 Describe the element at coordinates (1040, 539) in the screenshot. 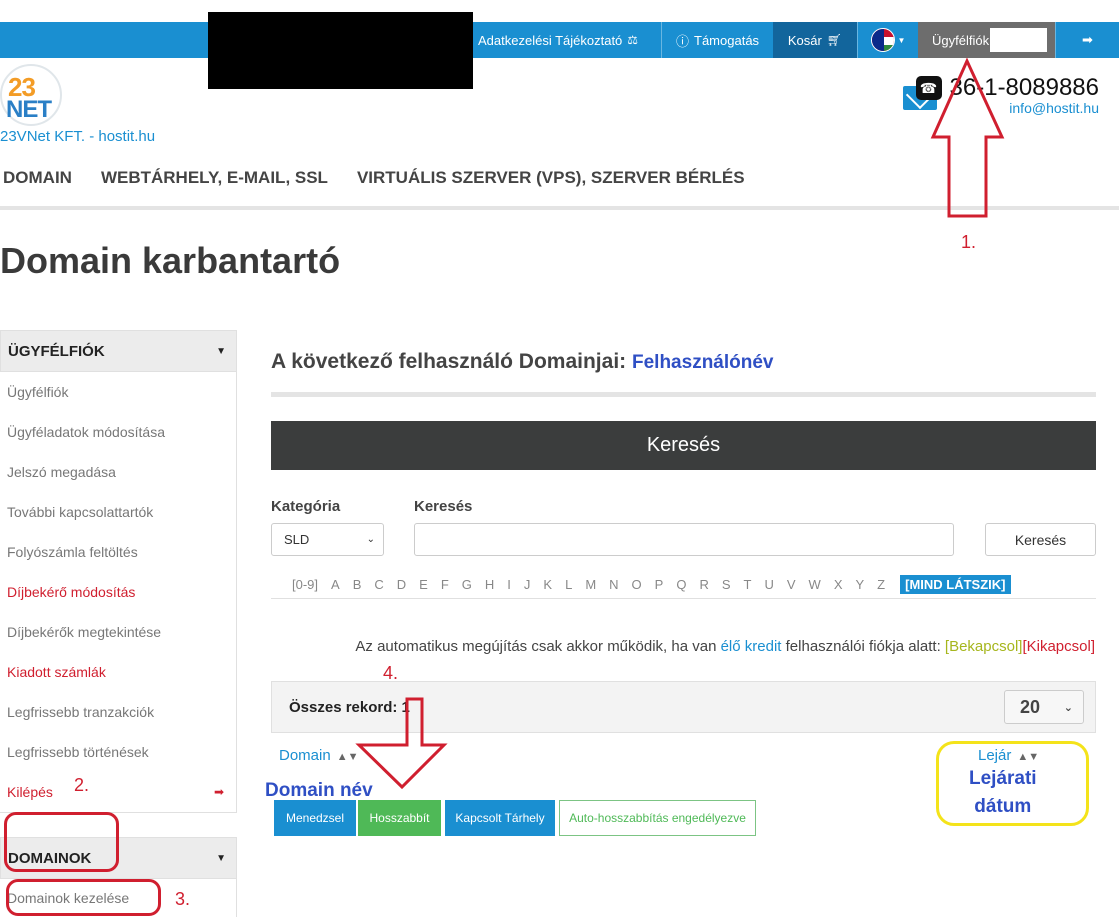

I see `search-button: Keresés` at that location.